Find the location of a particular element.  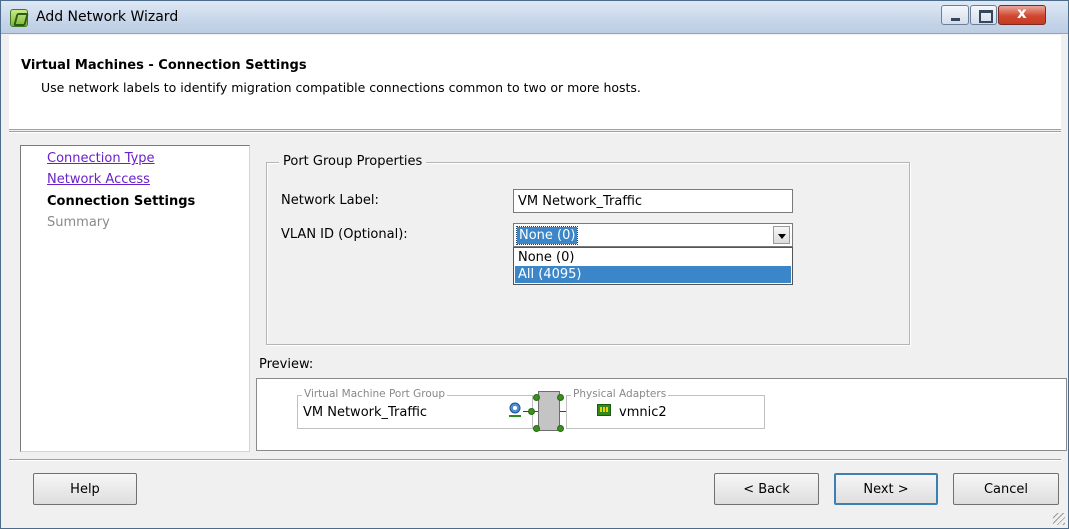

vlan-option-none: None (0) is located at coordinates (653, 257).